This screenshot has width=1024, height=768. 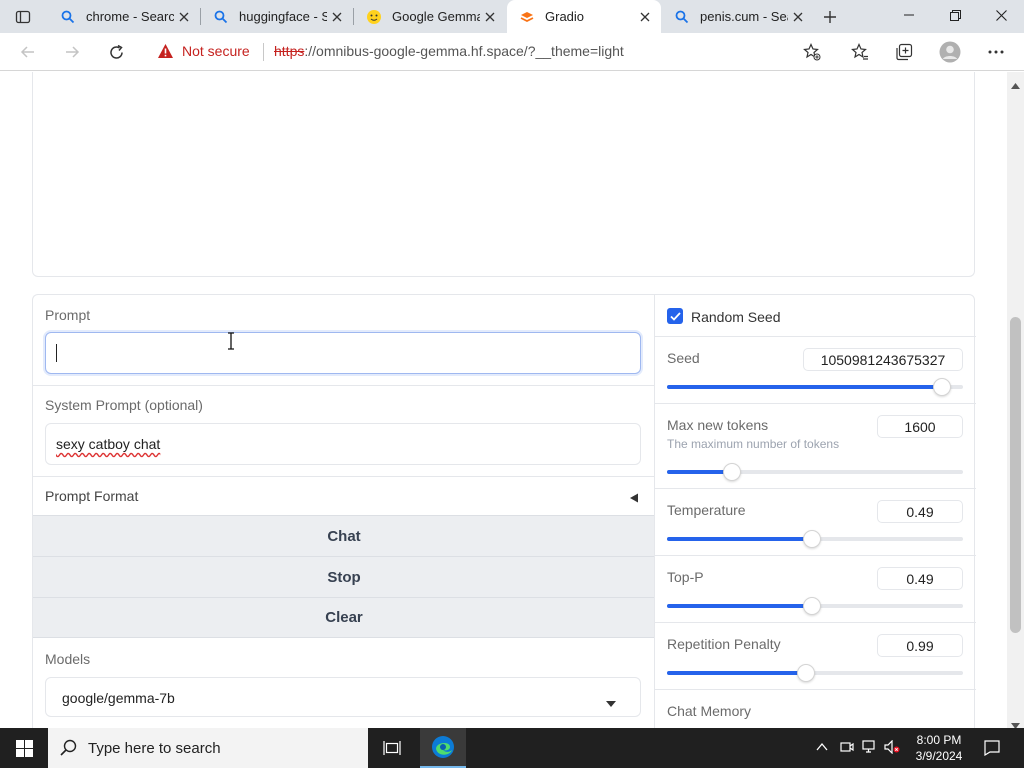 I want to click on back-button, so click(x=28, y=52).